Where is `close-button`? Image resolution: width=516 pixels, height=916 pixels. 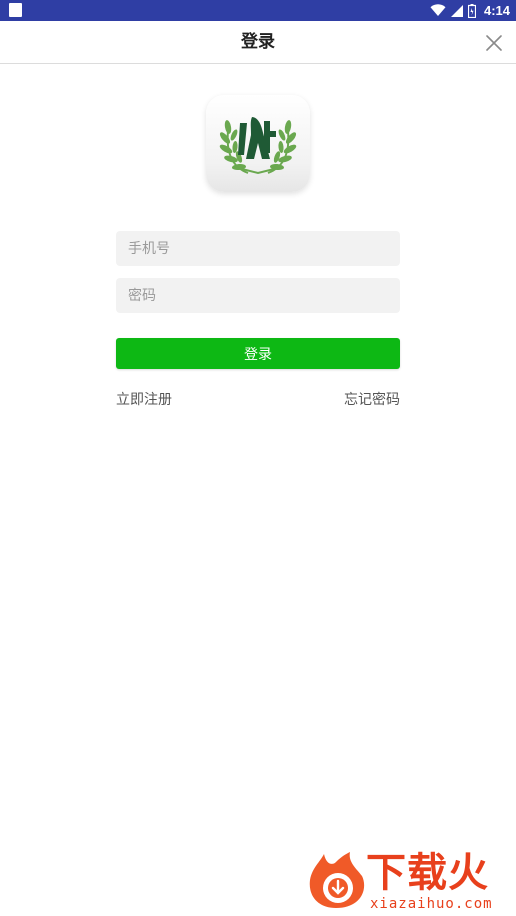
close-button is located at coordinates (494, 43).